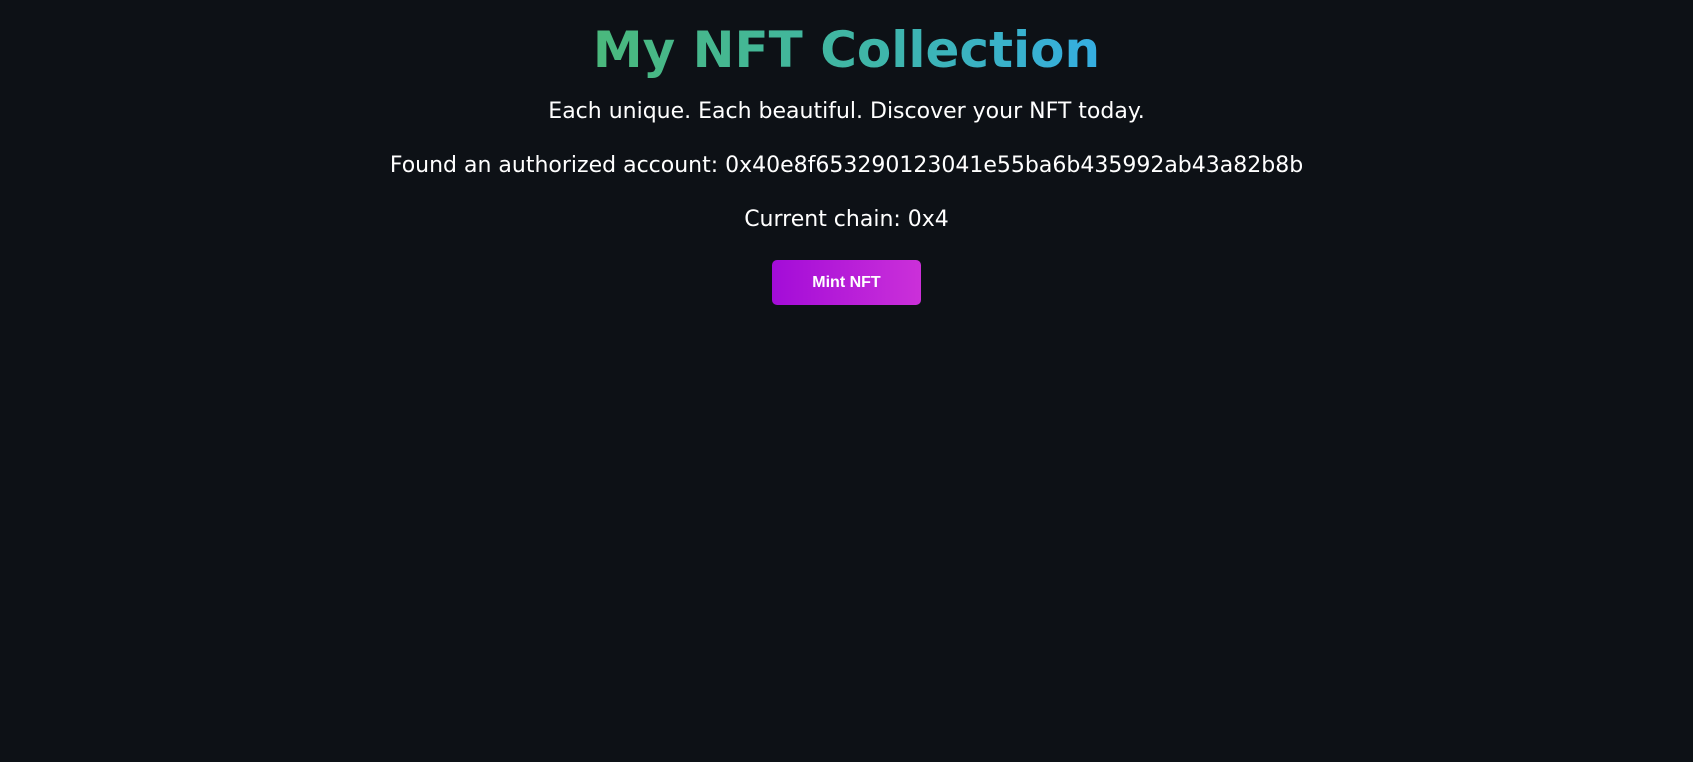 The image size is (1693, 762). What do you see at coordinates (846, 282) in the screenshot?
I see `mint-nft-button: Mint NFT` at bounding box center [846, 282].